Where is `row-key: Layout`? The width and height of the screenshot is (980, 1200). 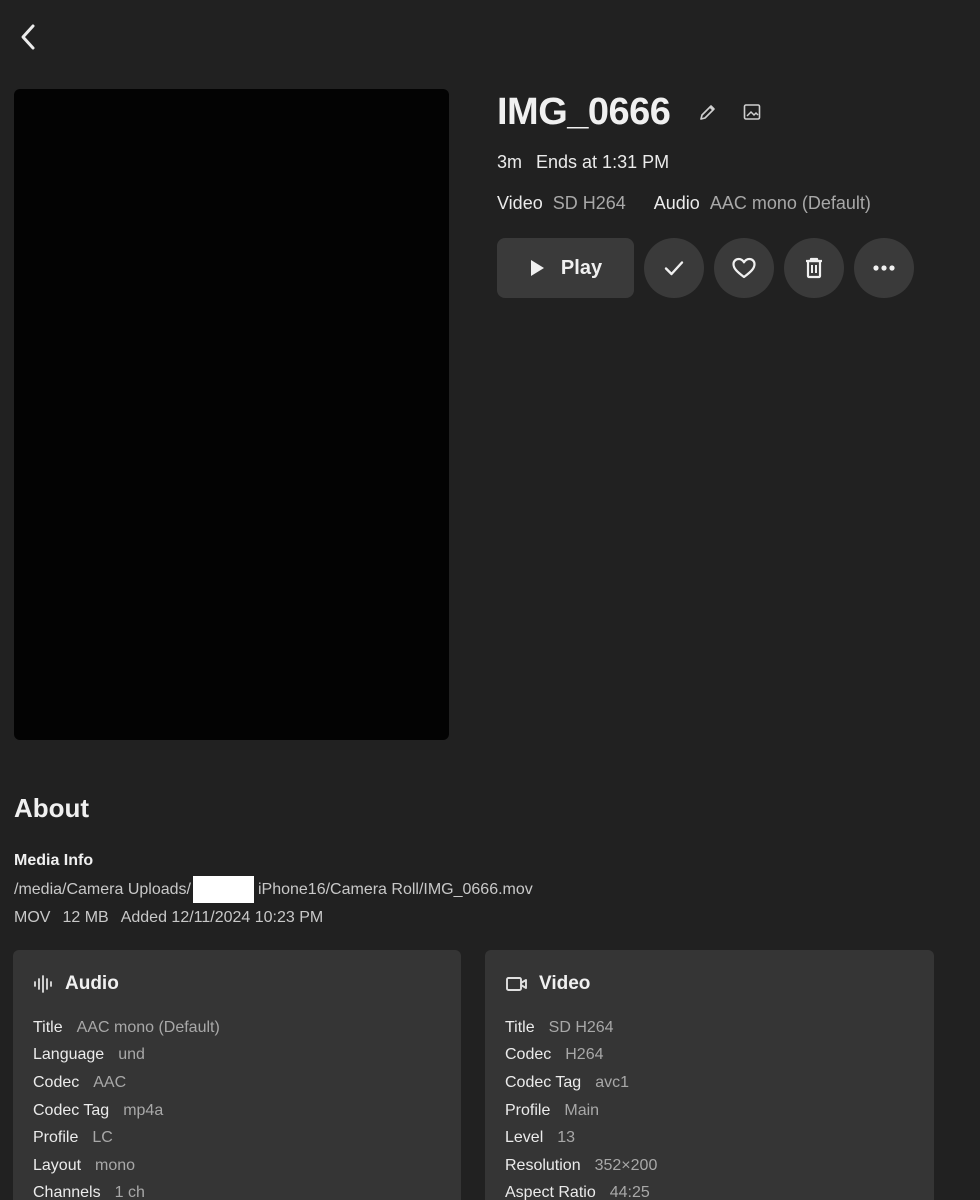
row-key: Layout is located at coordinates (57, 1165).